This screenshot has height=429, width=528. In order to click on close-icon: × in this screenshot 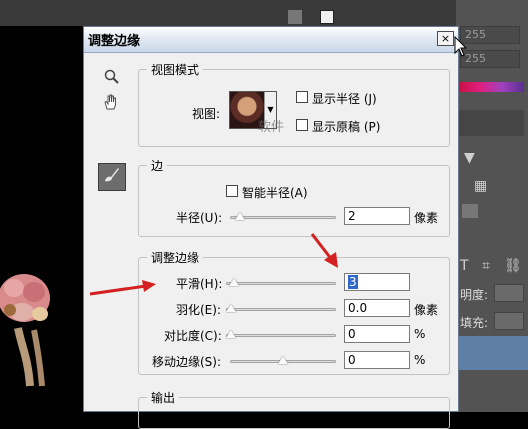, I will do `click(445, 38)`.